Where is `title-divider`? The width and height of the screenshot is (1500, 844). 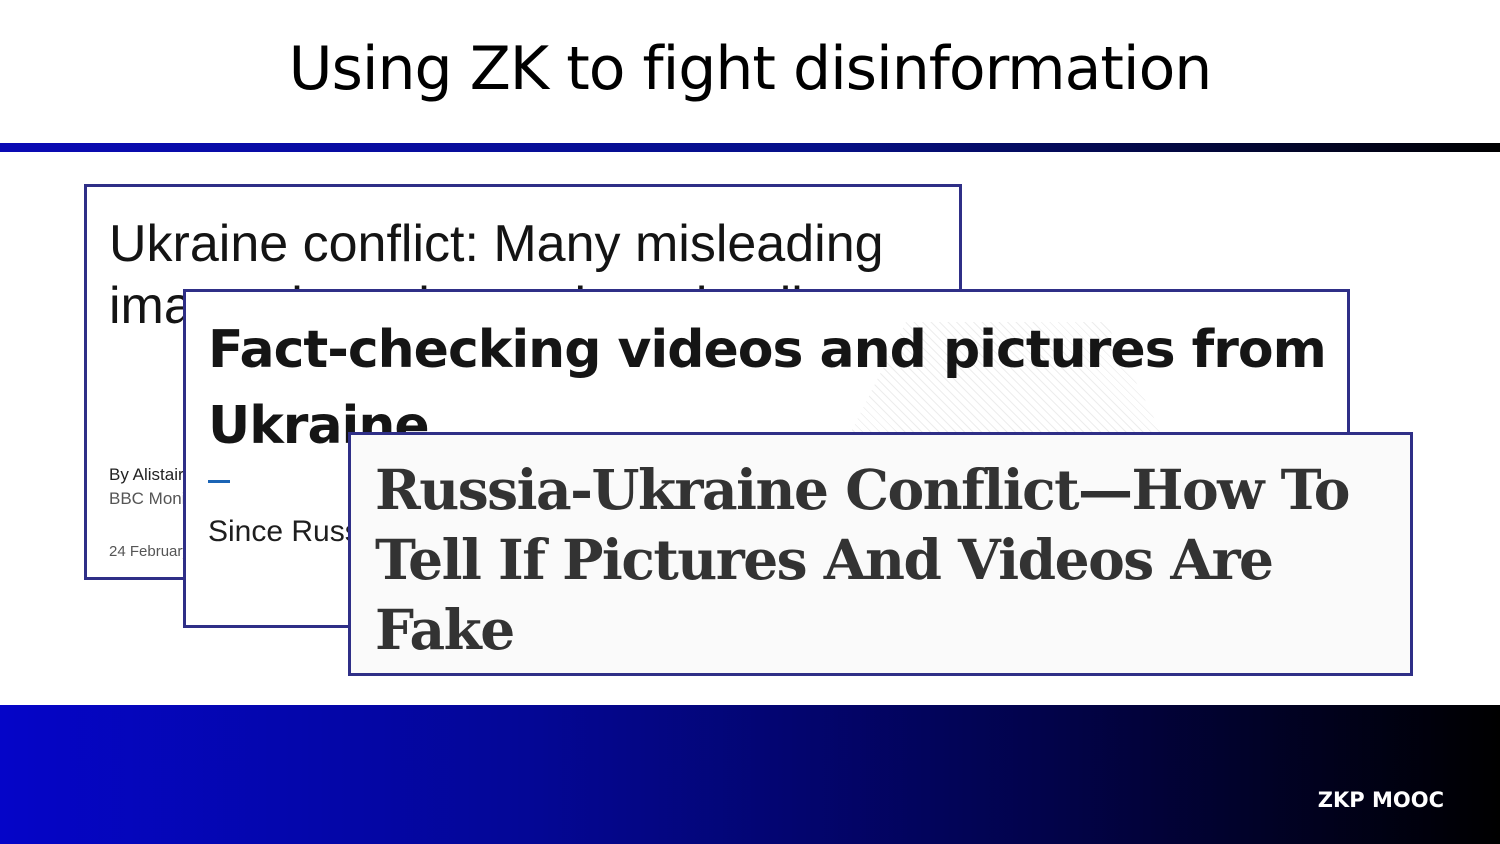 title-divider is located at coordinates (750, 147).